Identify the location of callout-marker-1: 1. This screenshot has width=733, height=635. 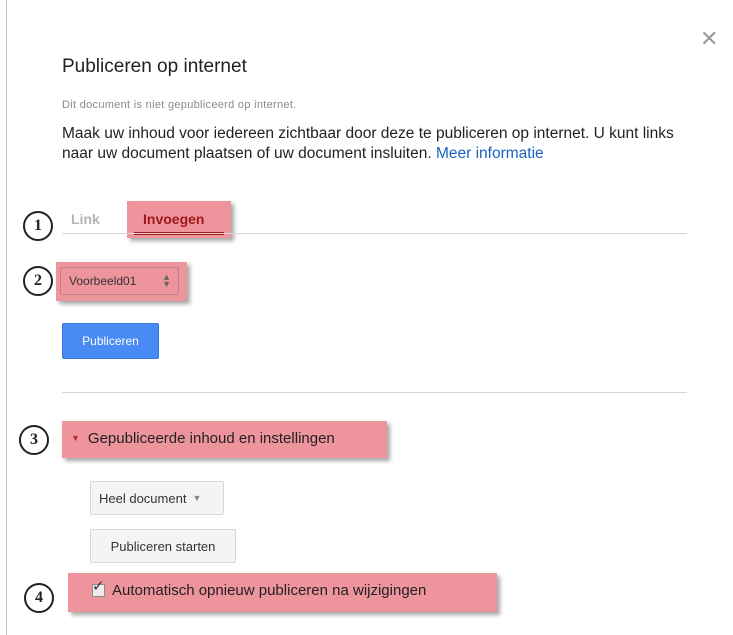
(38, 226).